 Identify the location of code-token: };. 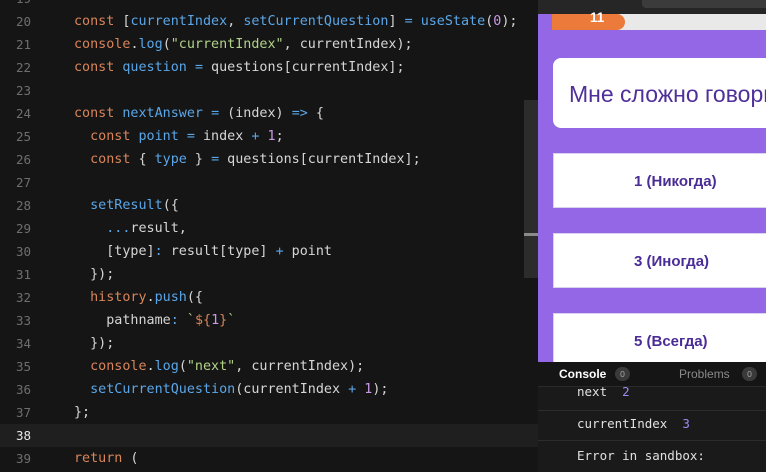
(82, 412).